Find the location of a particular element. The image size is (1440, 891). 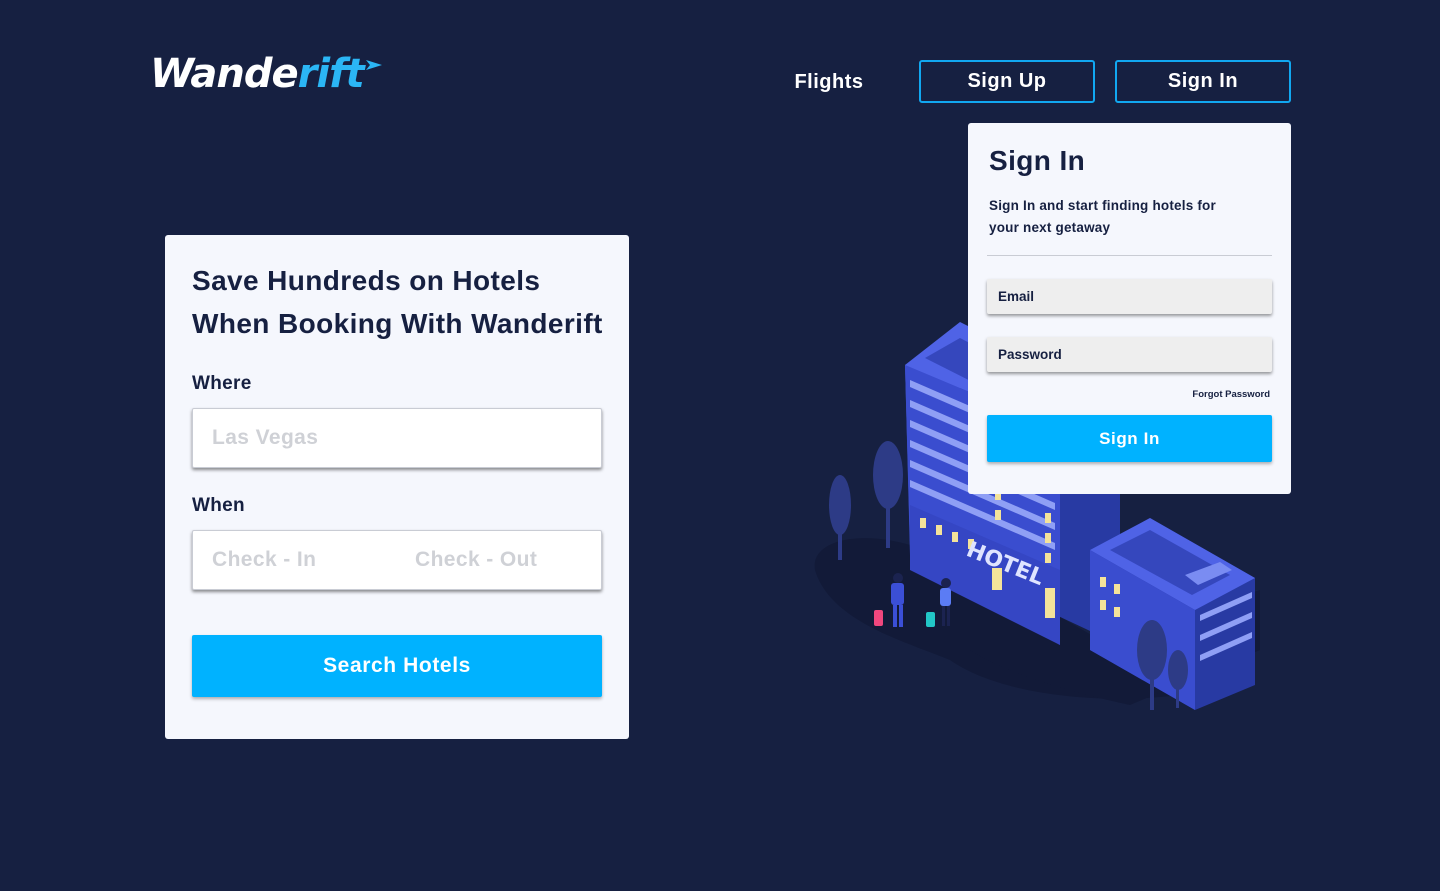

search-title-line-1: Save Hundreds on Hotels is located at coordinates (366, 280).